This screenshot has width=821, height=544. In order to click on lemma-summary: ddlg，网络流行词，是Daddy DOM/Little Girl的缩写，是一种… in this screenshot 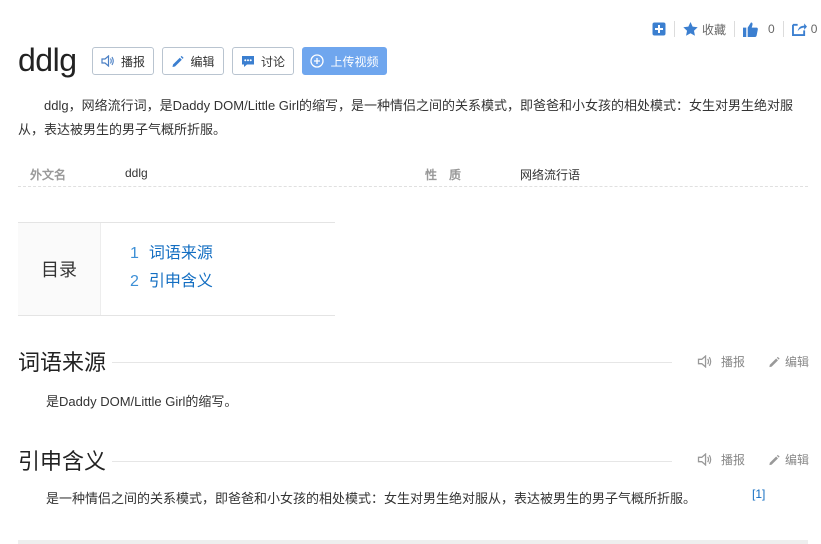, I will do `click(405, 117)`.